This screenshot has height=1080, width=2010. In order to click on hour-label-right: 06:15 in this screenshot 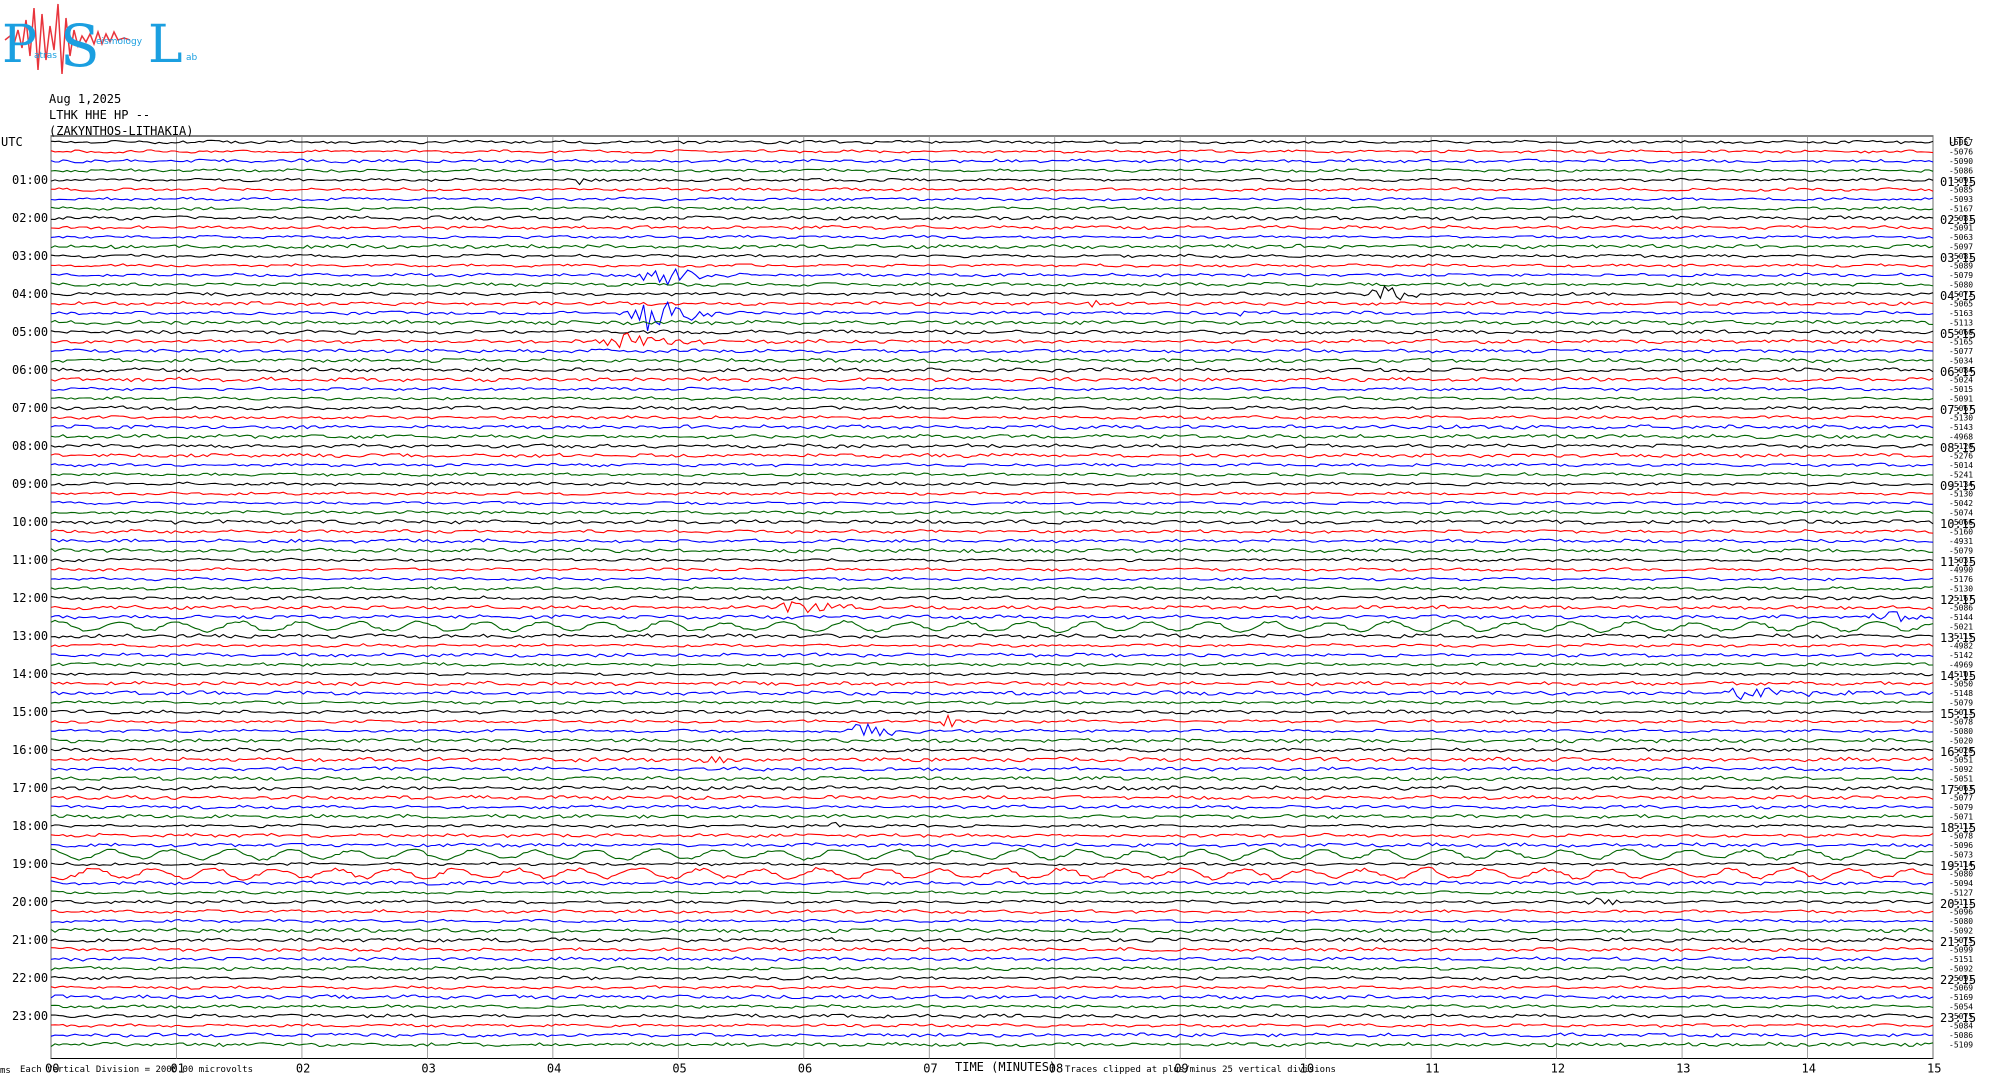, I will do `click(1958, 372)`.